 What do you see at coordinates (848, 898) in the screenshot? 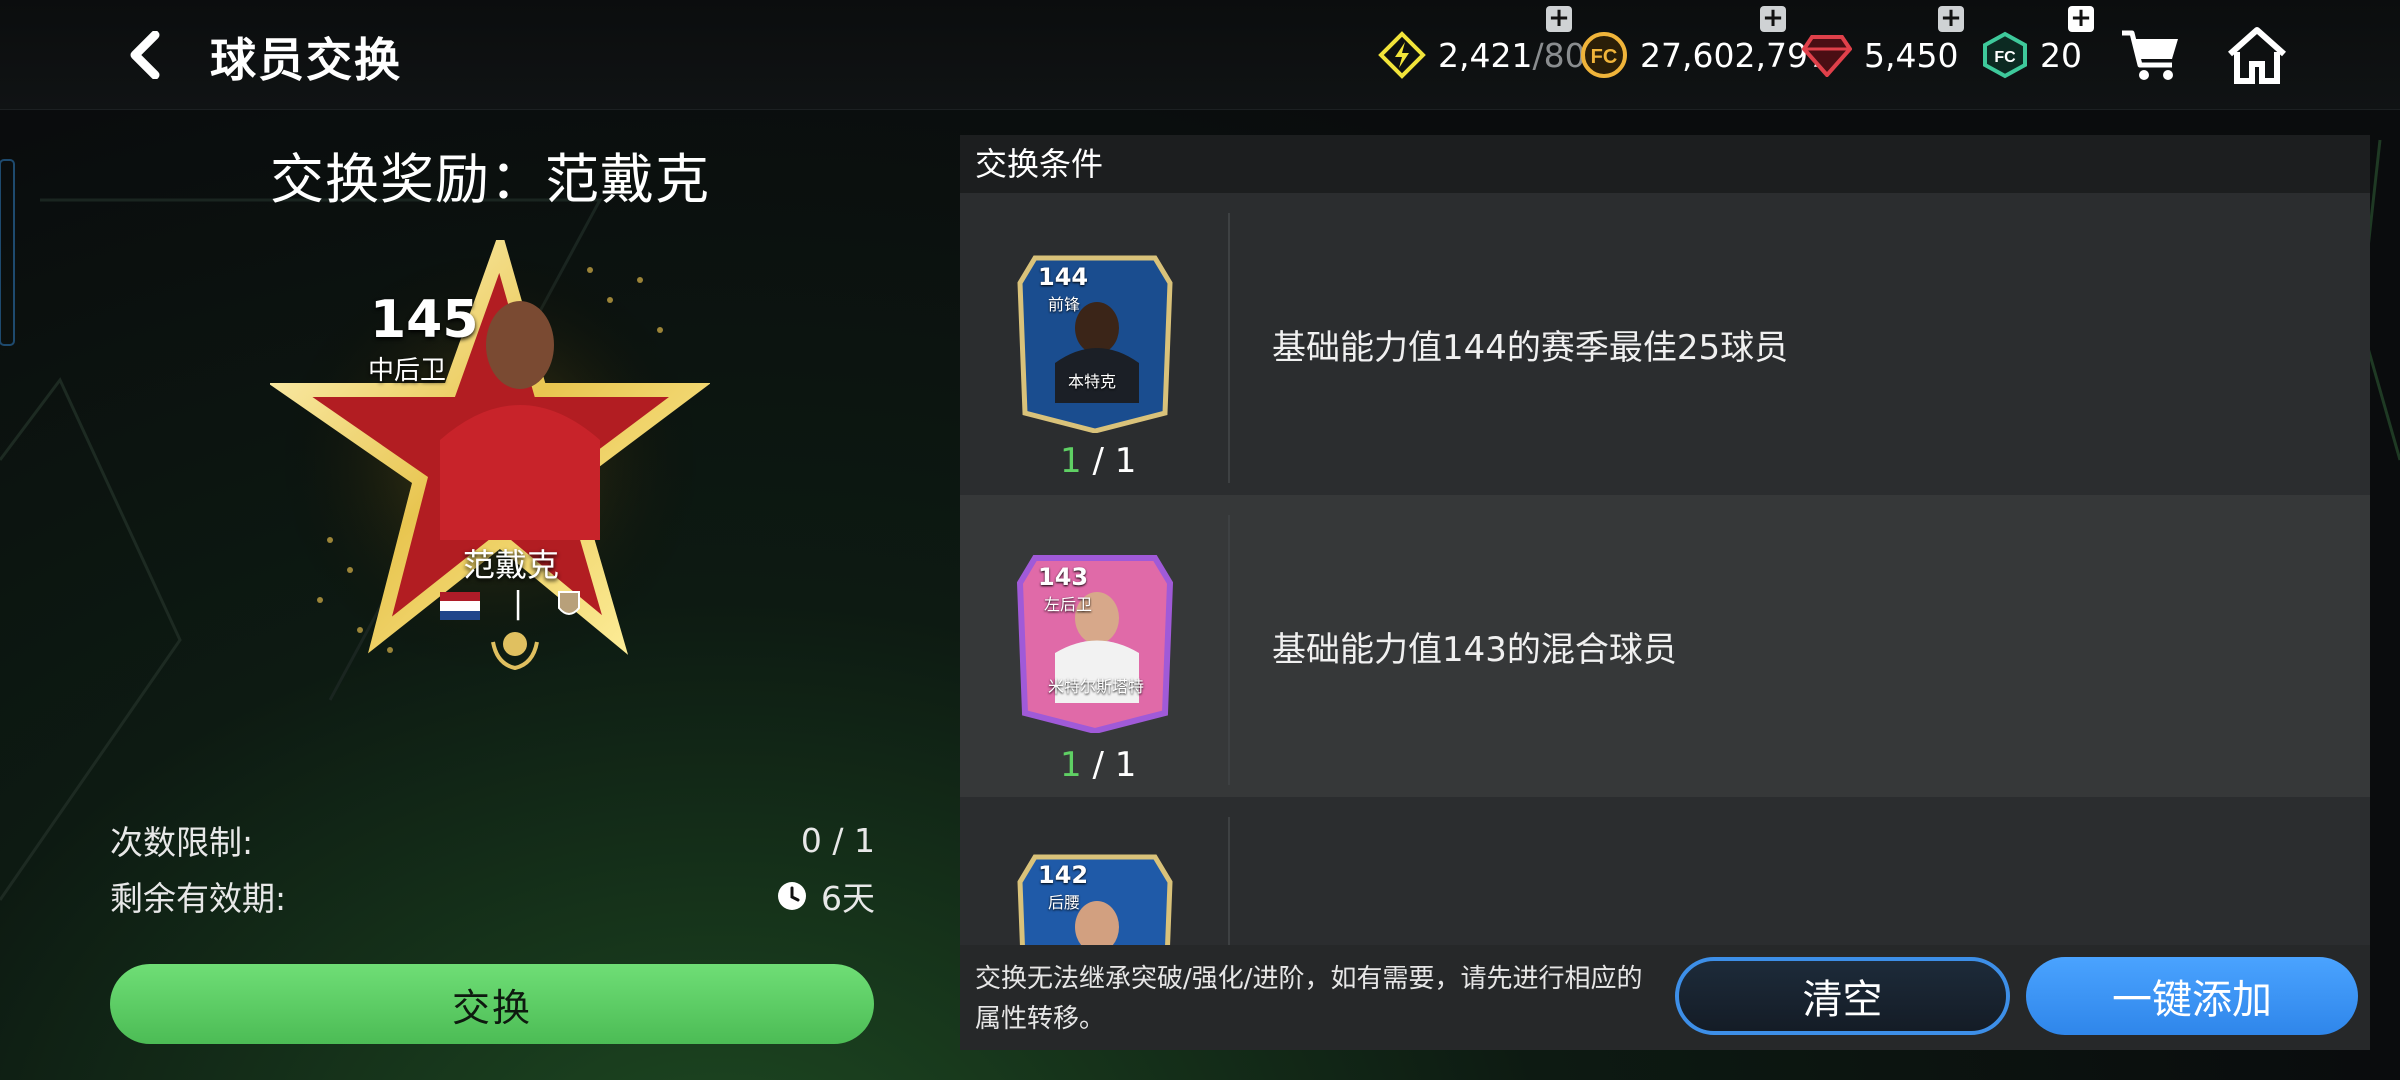
I see `expiry-value: 6天` at bounding box center [848, 898].